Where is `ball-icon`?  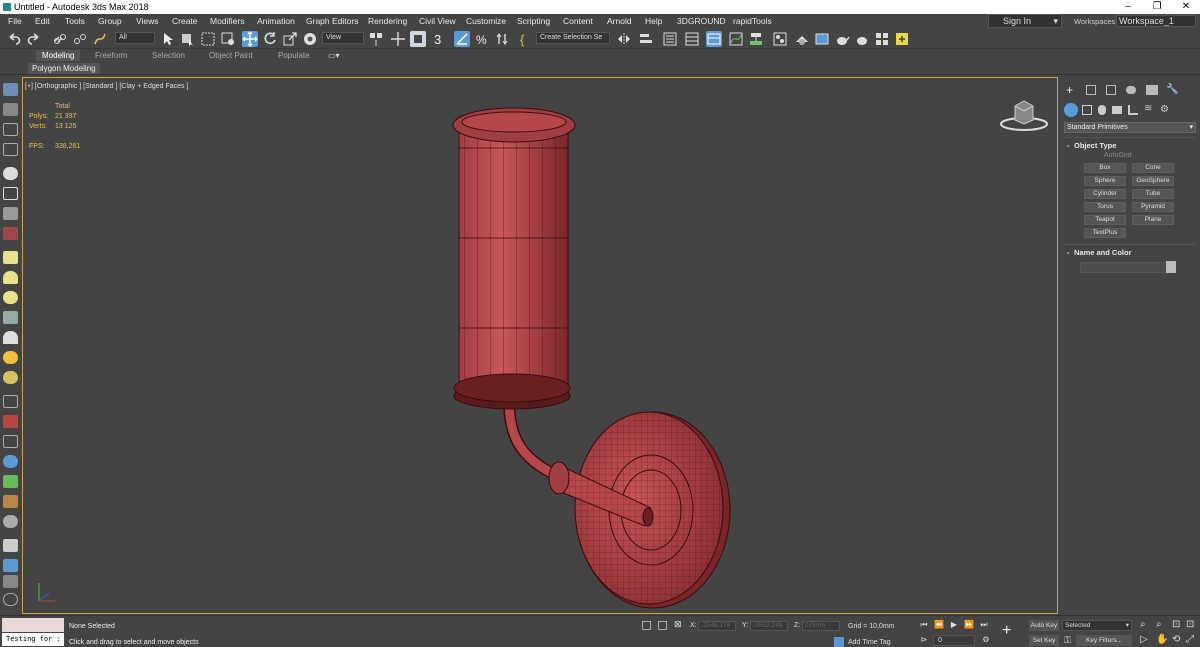
ball-icon is located at coordinates (10, 521).